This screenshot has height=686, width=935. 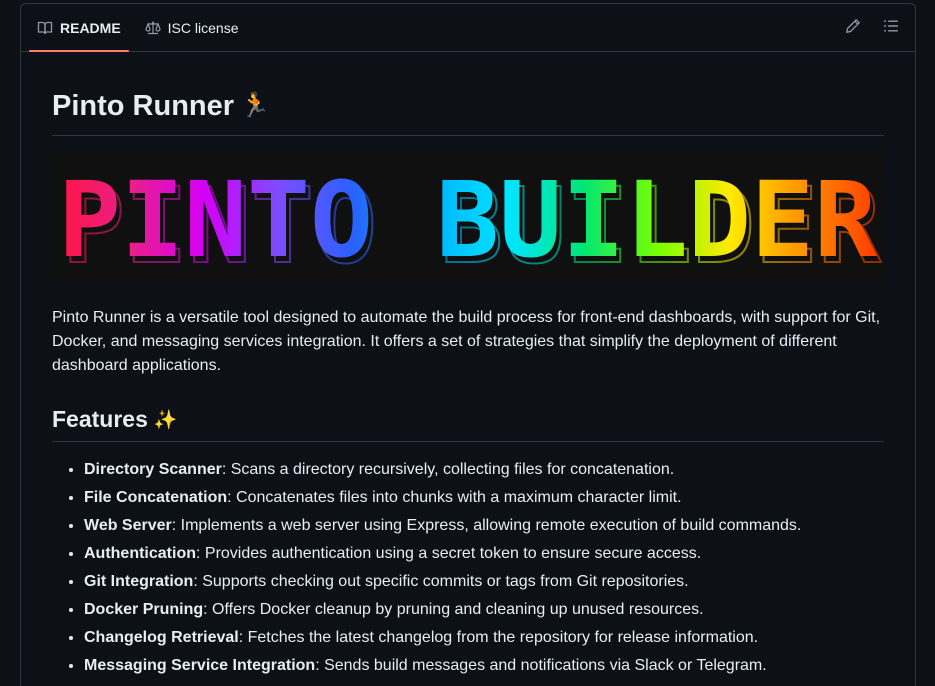 What do you see at coordinates (153, 470) in the screenshot?
I see `feature-name: Directory Scanner` at bounding box center [153, 470].